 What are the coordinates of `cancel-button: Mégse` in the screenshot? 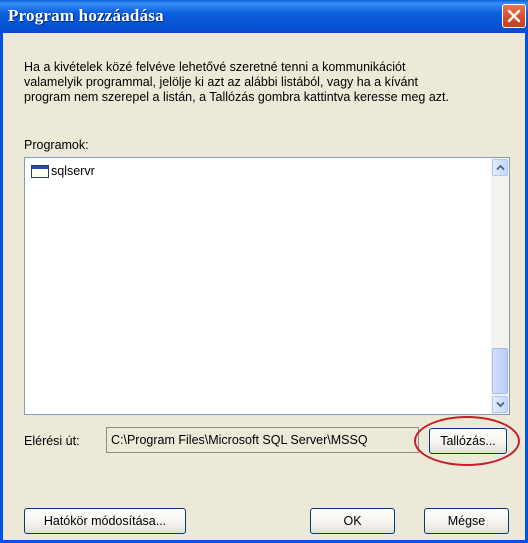 It's located at (466, 521).